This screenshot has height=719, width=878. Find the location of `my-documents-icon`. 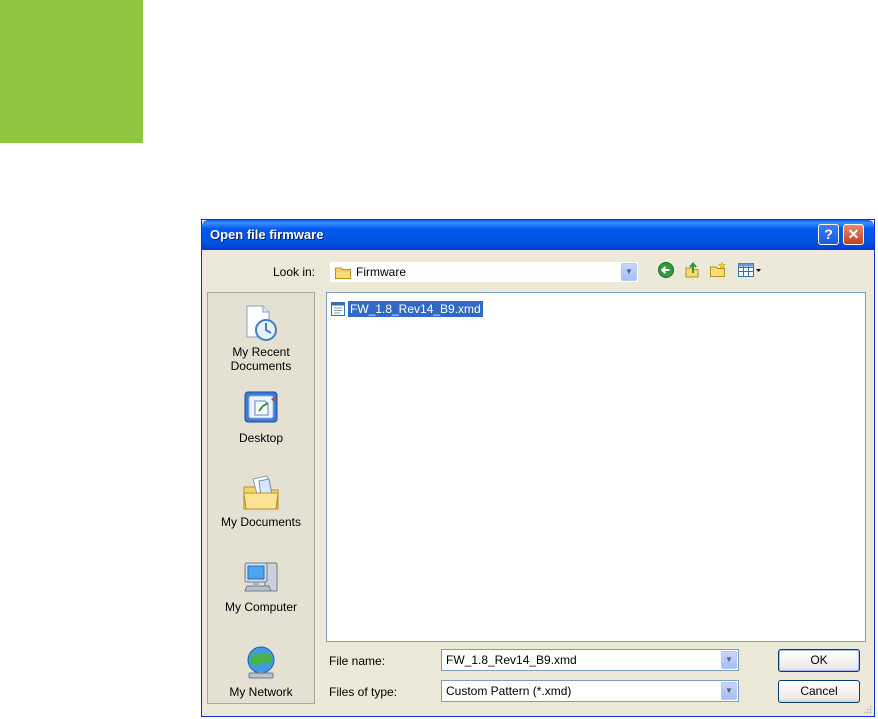

my-documents-icon is located at coordinates (261, 492).